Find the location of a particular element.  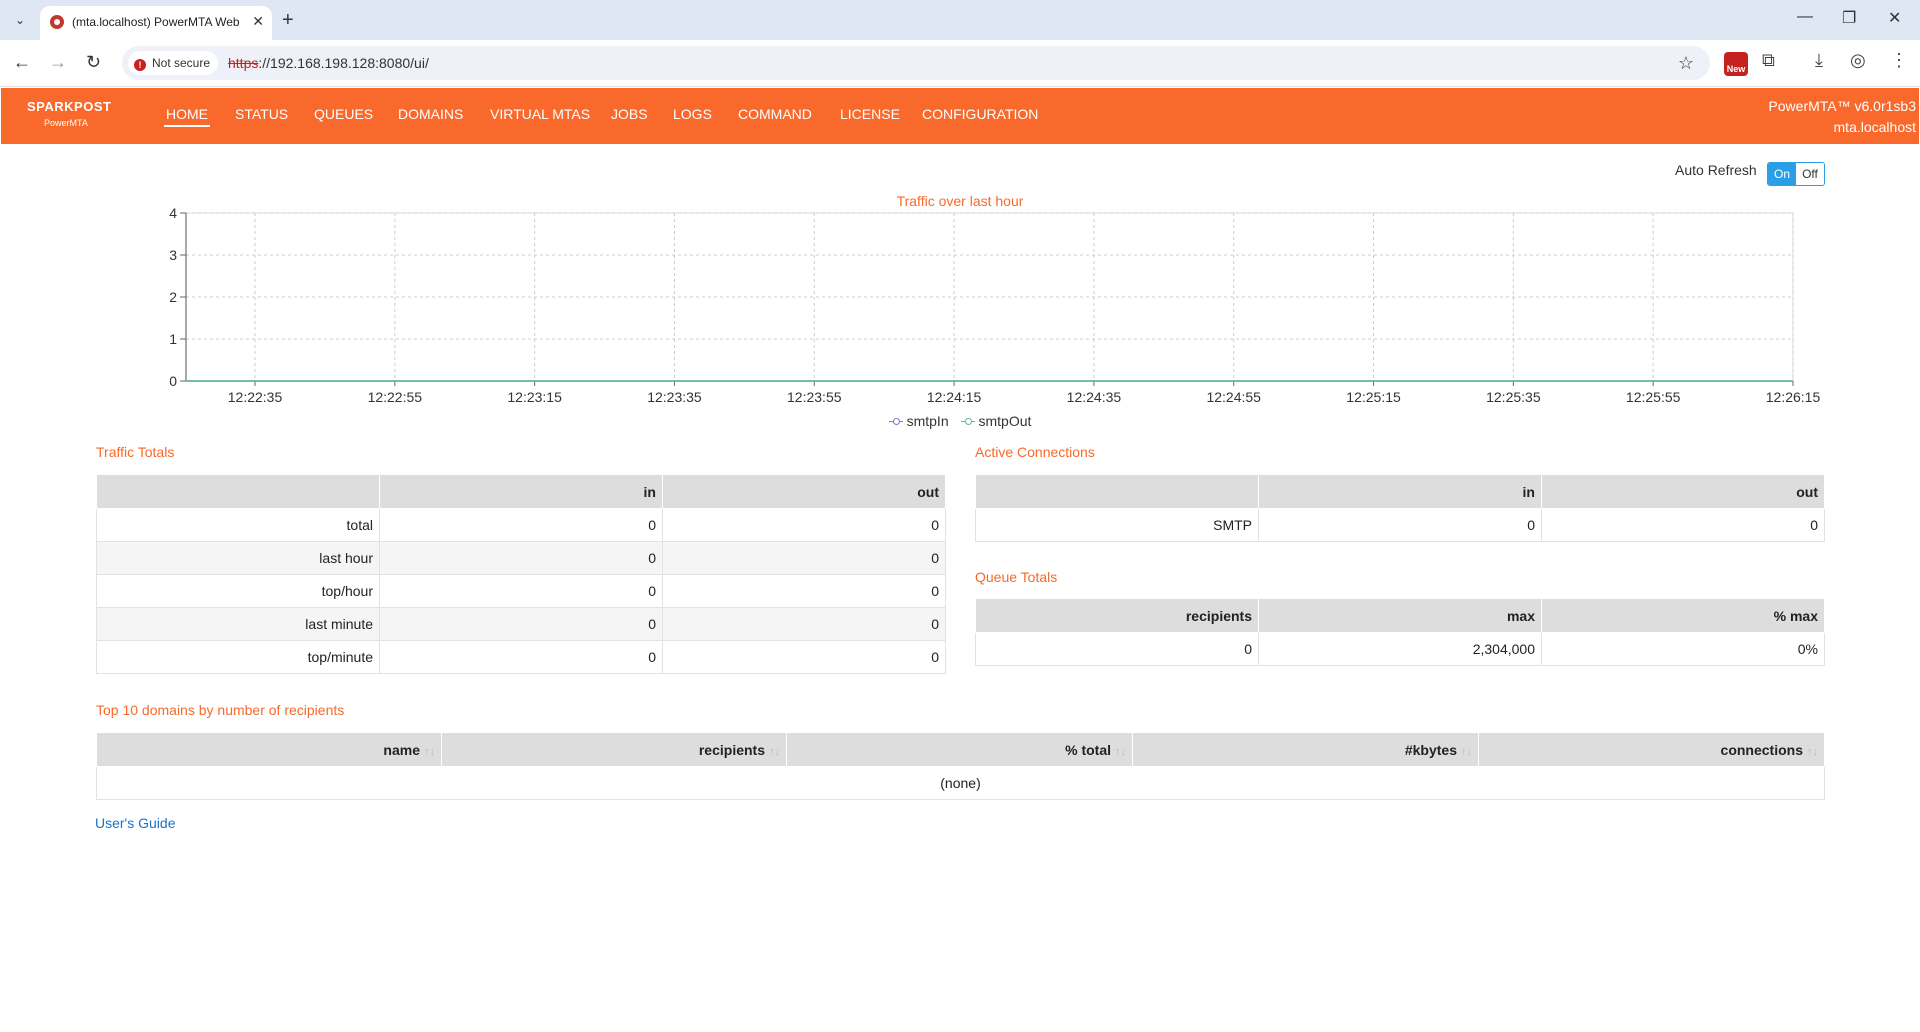

url-rest: ://192.168.198.128:8080/ui/ is located at coordinates (343, 63).